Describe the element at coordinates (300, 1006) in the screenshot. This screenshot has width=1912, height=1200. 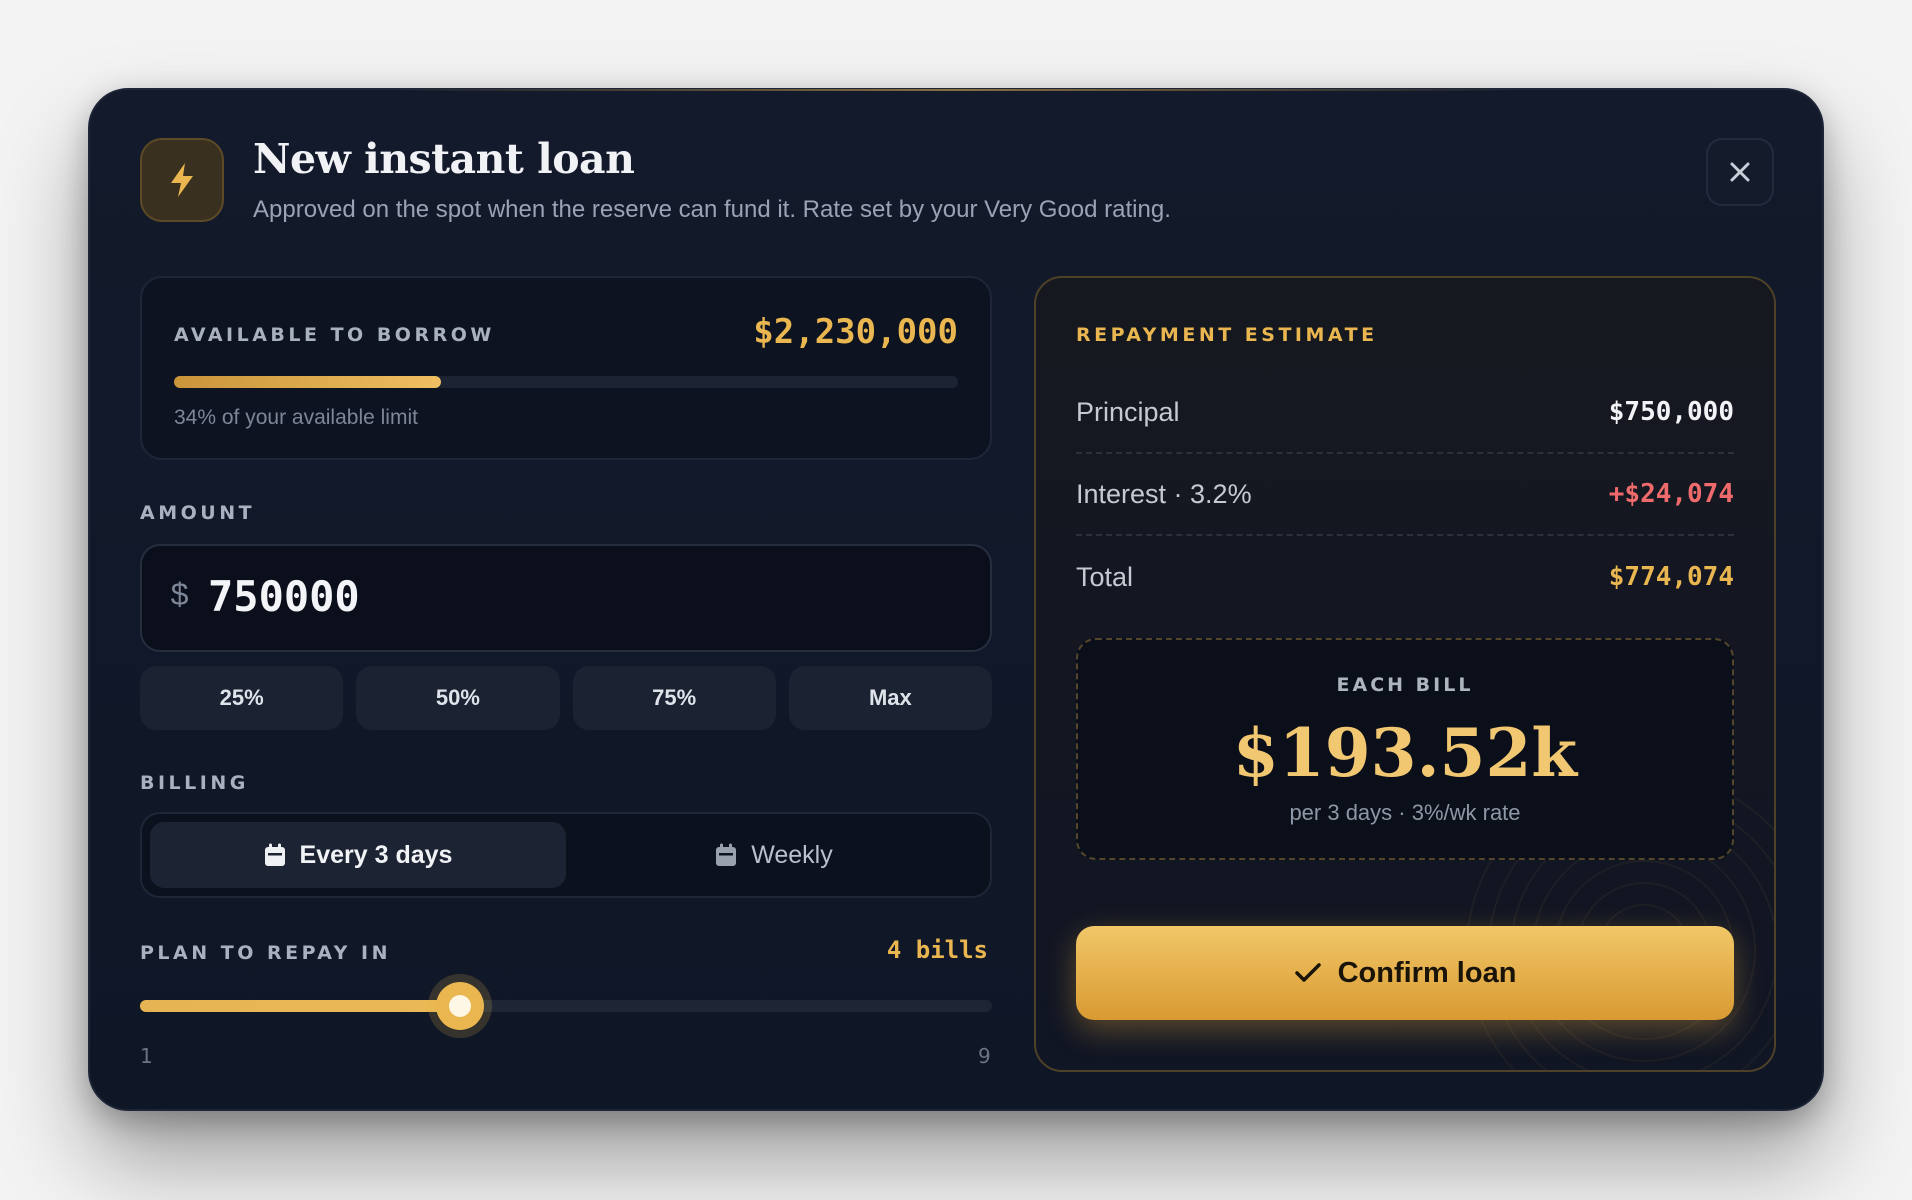
I see `repay-slider-fill` at that location.